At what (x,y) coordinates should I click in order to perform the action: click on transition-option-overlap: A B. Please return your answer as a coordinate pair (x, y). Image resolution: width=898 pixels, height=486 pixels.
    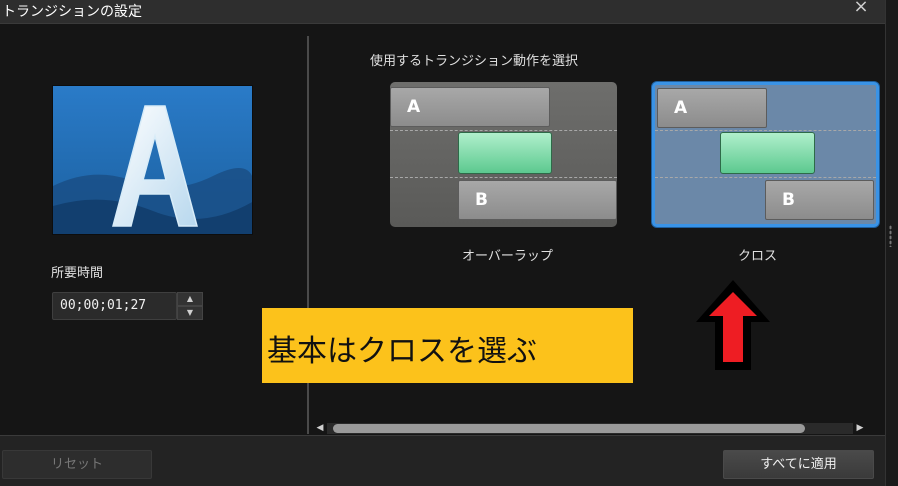
    Looking at the image, I should click on (503, 154).